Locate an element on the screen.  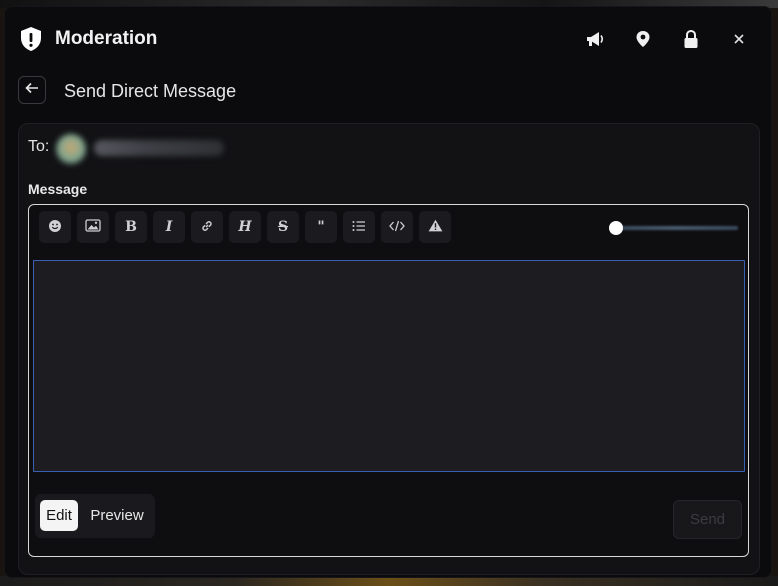
recipient-name-redacted is located at coordinates (159, 148).